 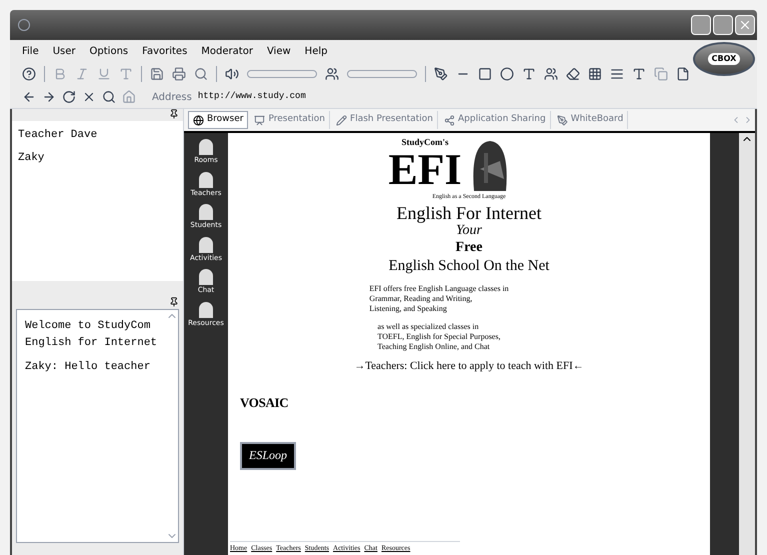 What do you see at coordinates (747, 344) in the screenshot?
I see `scrollbar` at bounding box center [747, 344].